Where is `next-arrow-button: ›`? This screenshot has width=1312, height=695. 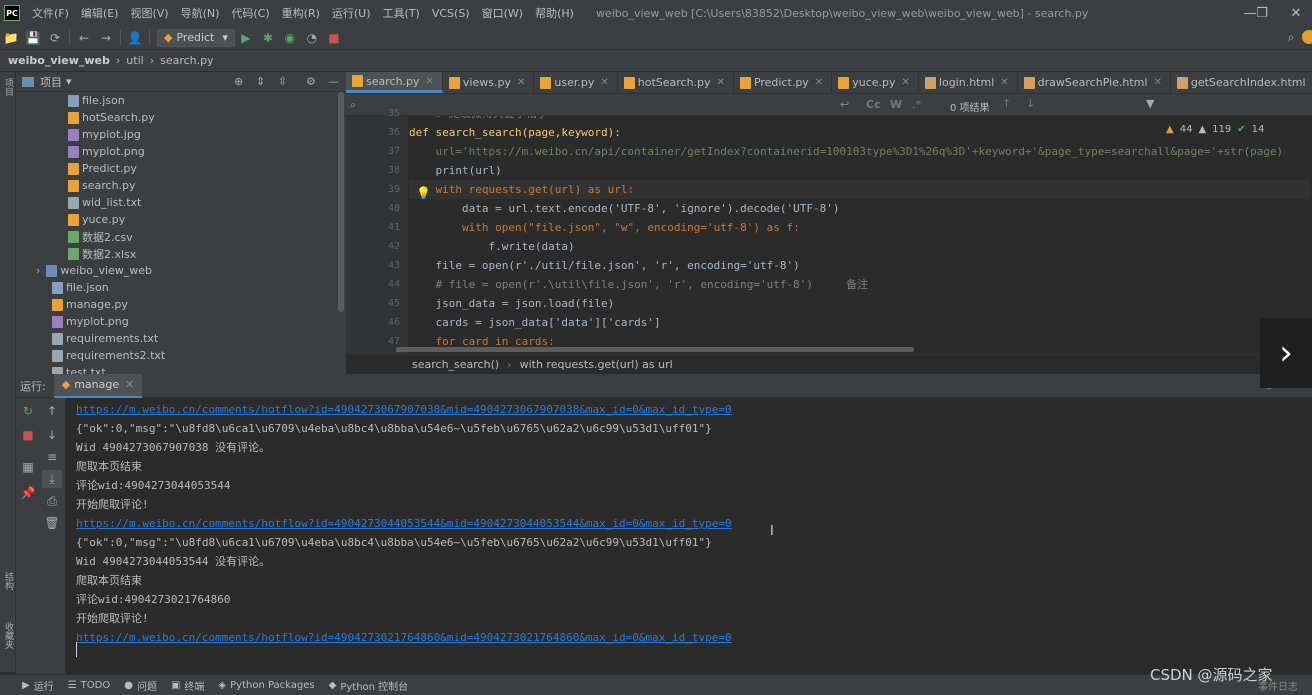 next-arrow-button: › is located at coordinates (1286, 353).